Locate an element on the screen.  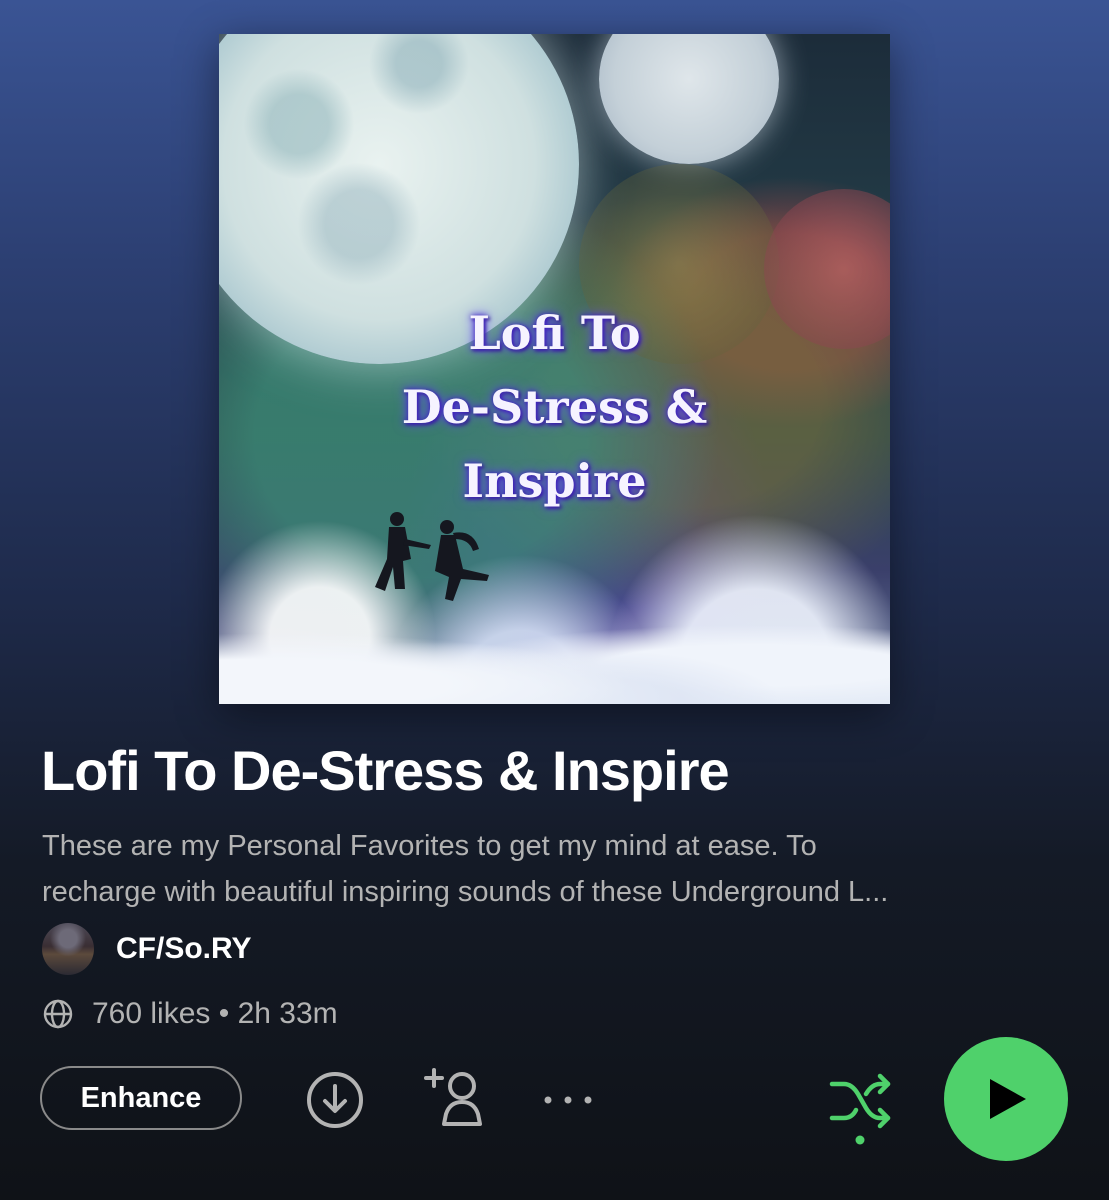
playlist-title: Lofi To De-Stress & Inspire is located at coordinates (385, 770).